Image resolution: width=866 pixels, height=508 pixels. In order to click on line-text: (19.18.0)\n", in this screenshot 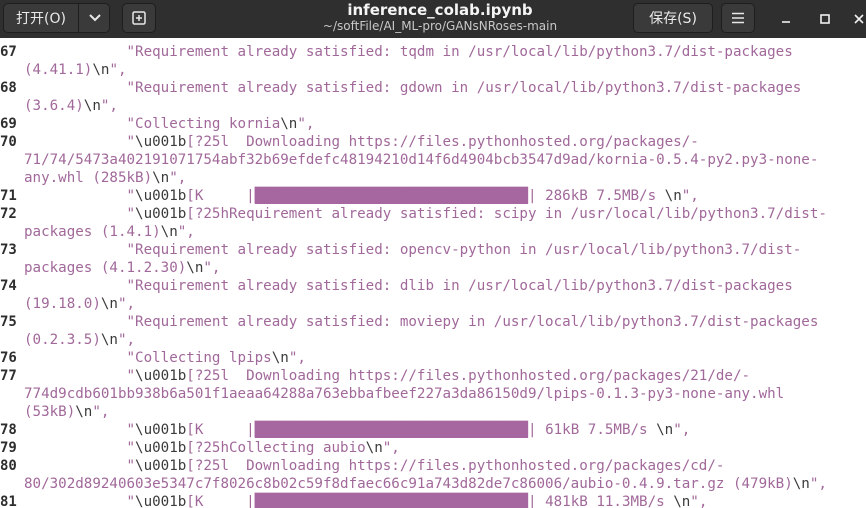, I will do `click(79, 304)`.